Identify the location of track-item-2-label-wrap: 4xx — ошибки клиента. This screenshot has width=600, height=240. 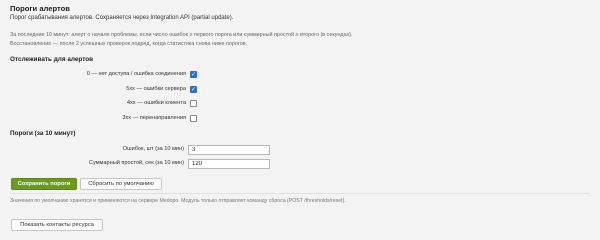
(98, 103).